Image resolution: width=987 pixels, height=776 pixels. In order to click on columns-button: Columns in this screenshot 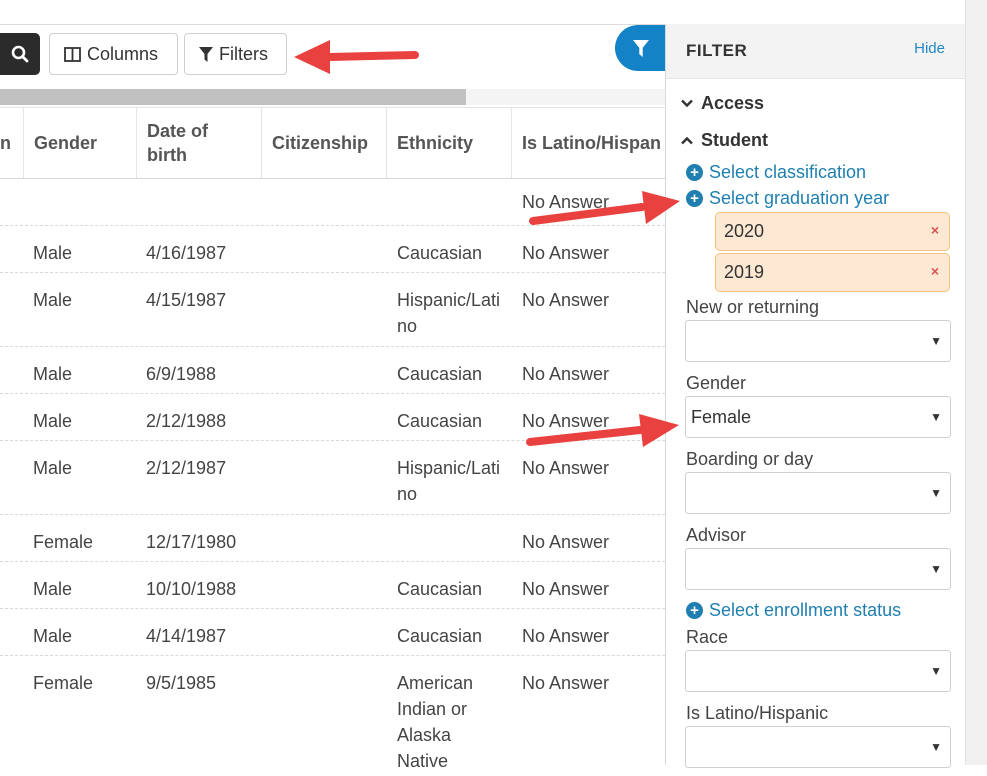, I will do `click(113, 54)`.